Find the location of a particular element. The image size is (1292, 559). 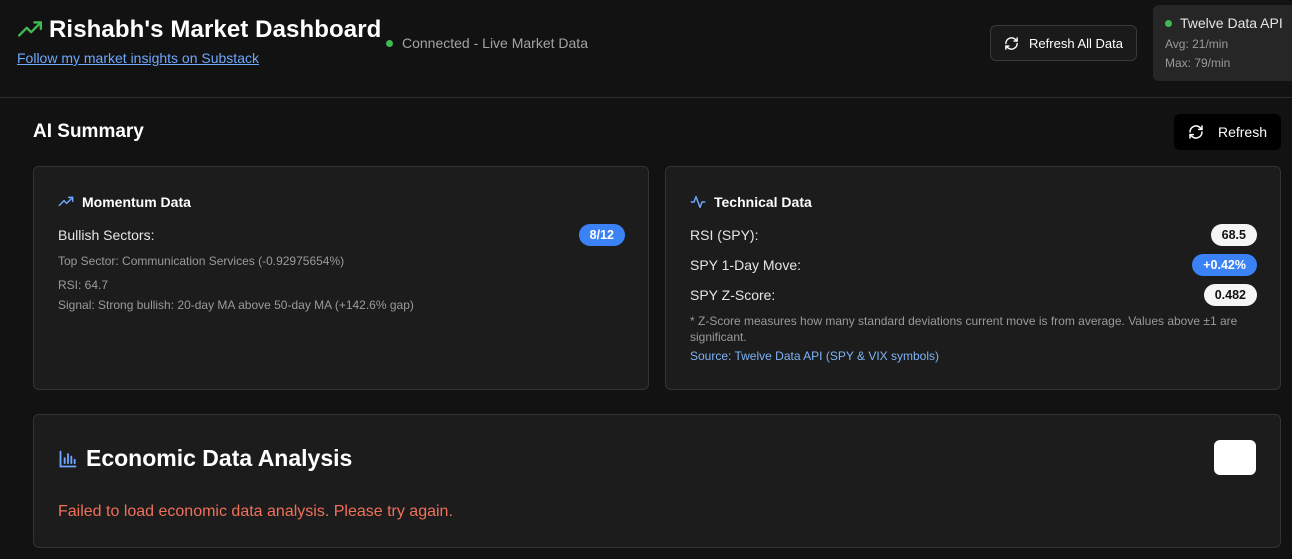

connection-status: Connected - Live Market Data is located at coordinates (487, 43).